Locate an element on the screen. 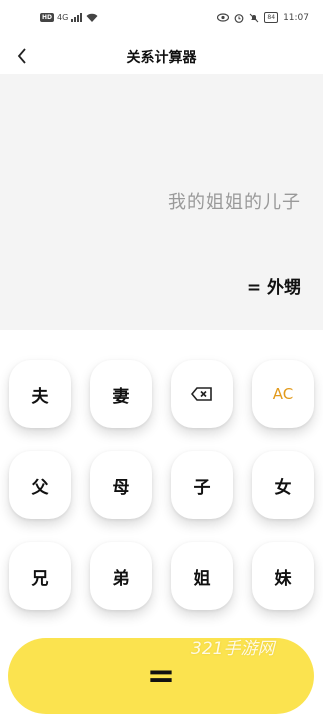  alarm-icon is located at coordinates (239, 18).